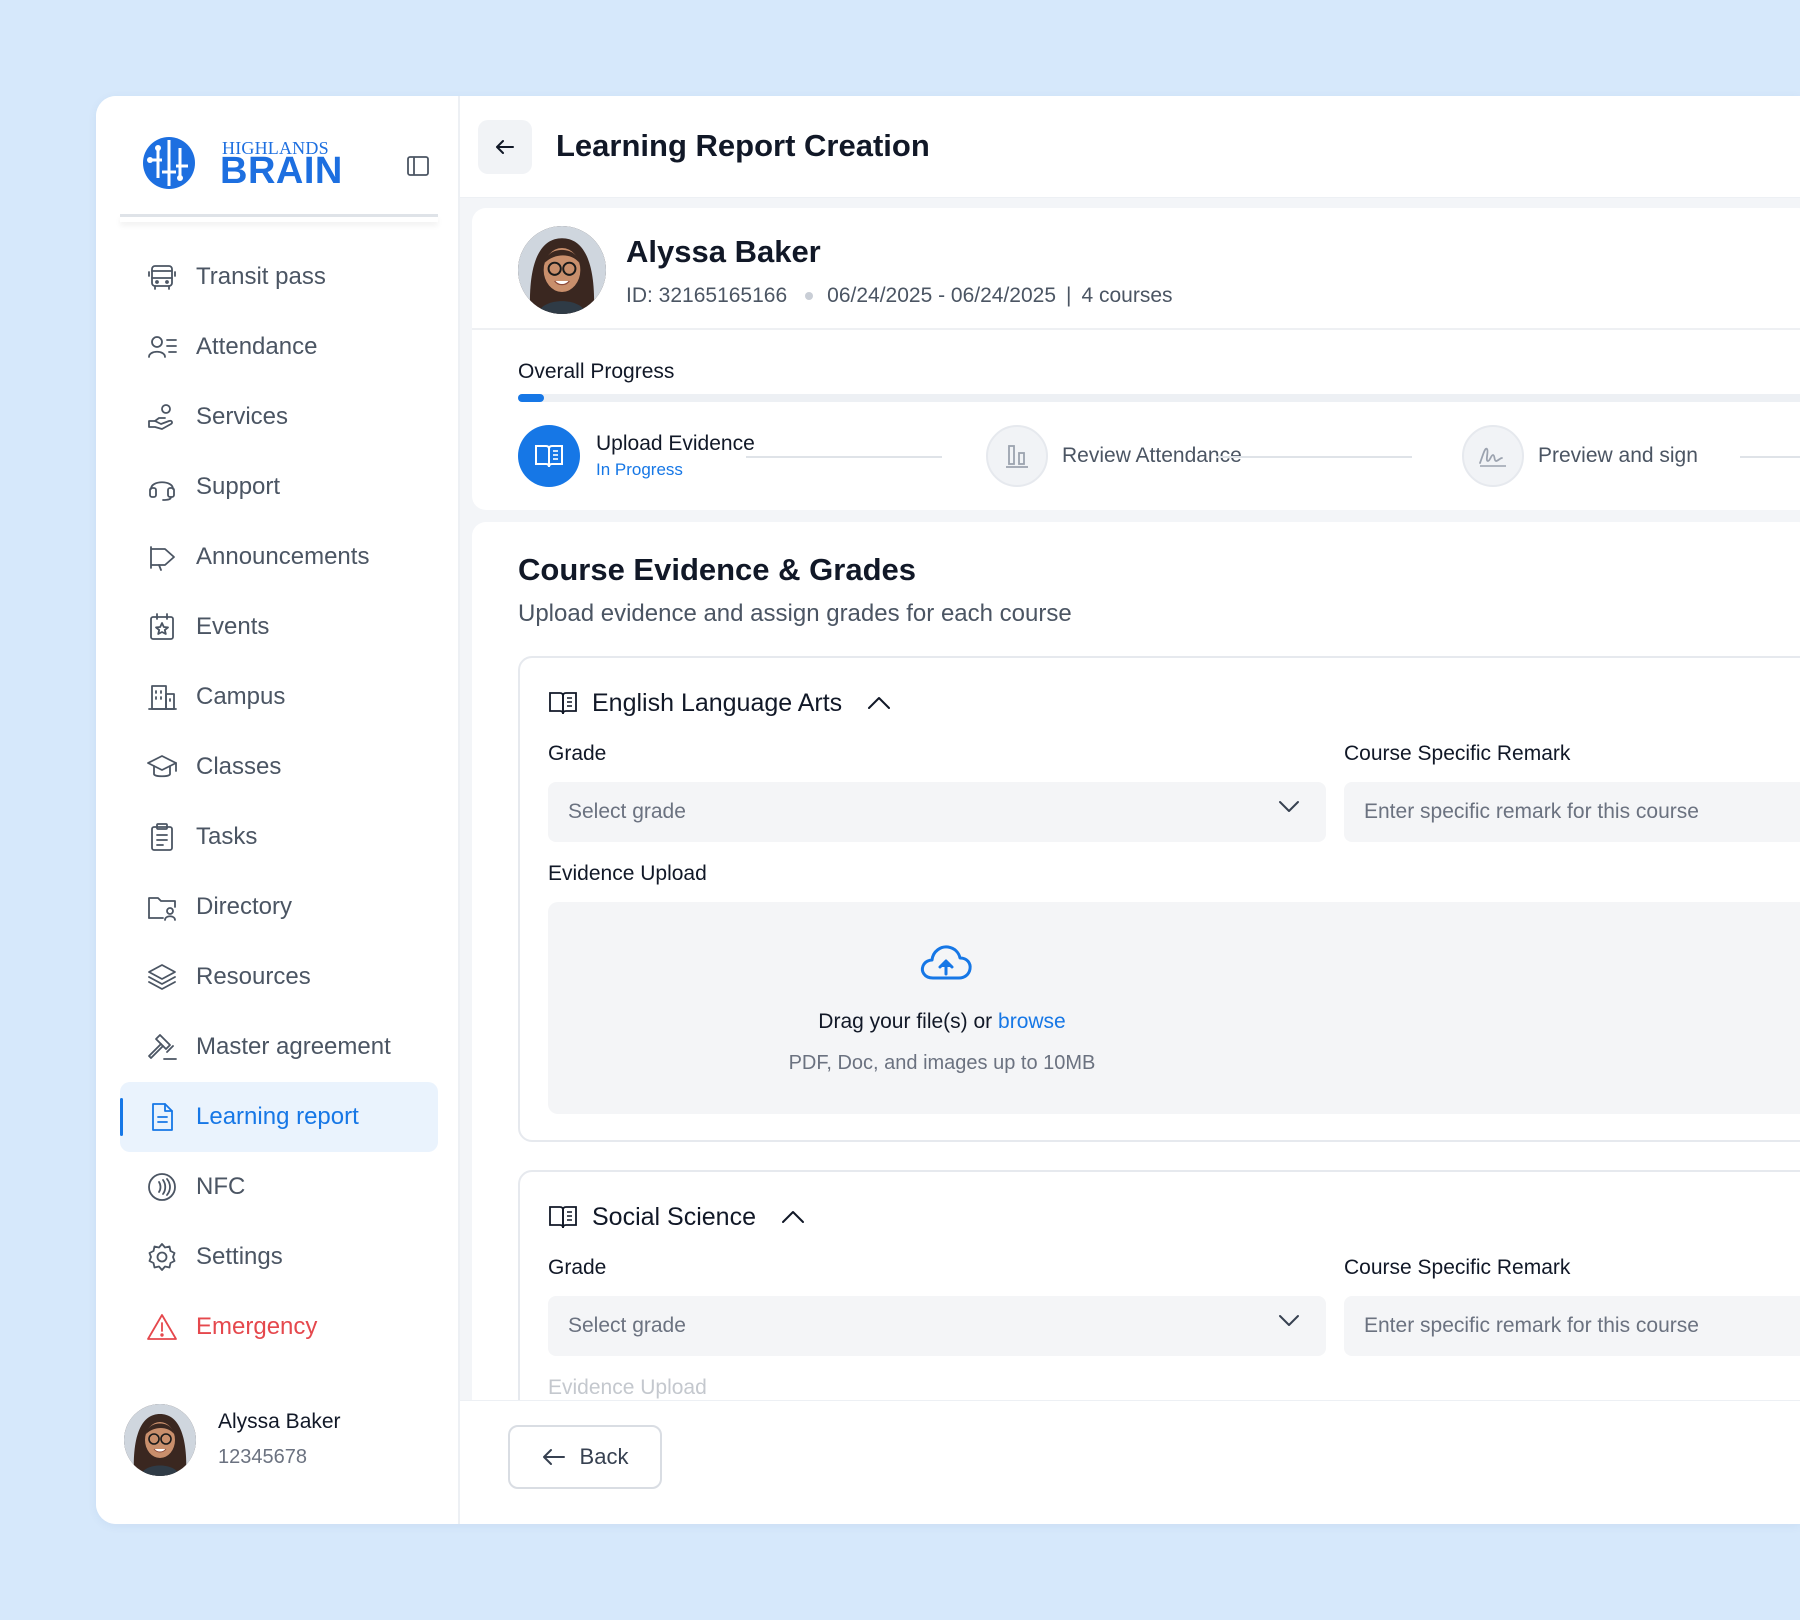  What do you see at coordinates (162, 837) in the screenshot?
I see `clipboard-icon` at bounding box center [162, 837].